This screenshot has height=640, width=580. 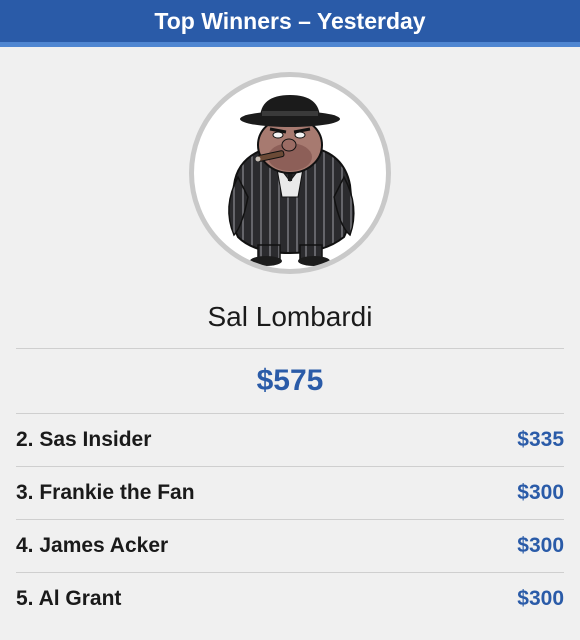 I want to click on runner-name: 2. Sas Insider, so click(x=84, y=439).